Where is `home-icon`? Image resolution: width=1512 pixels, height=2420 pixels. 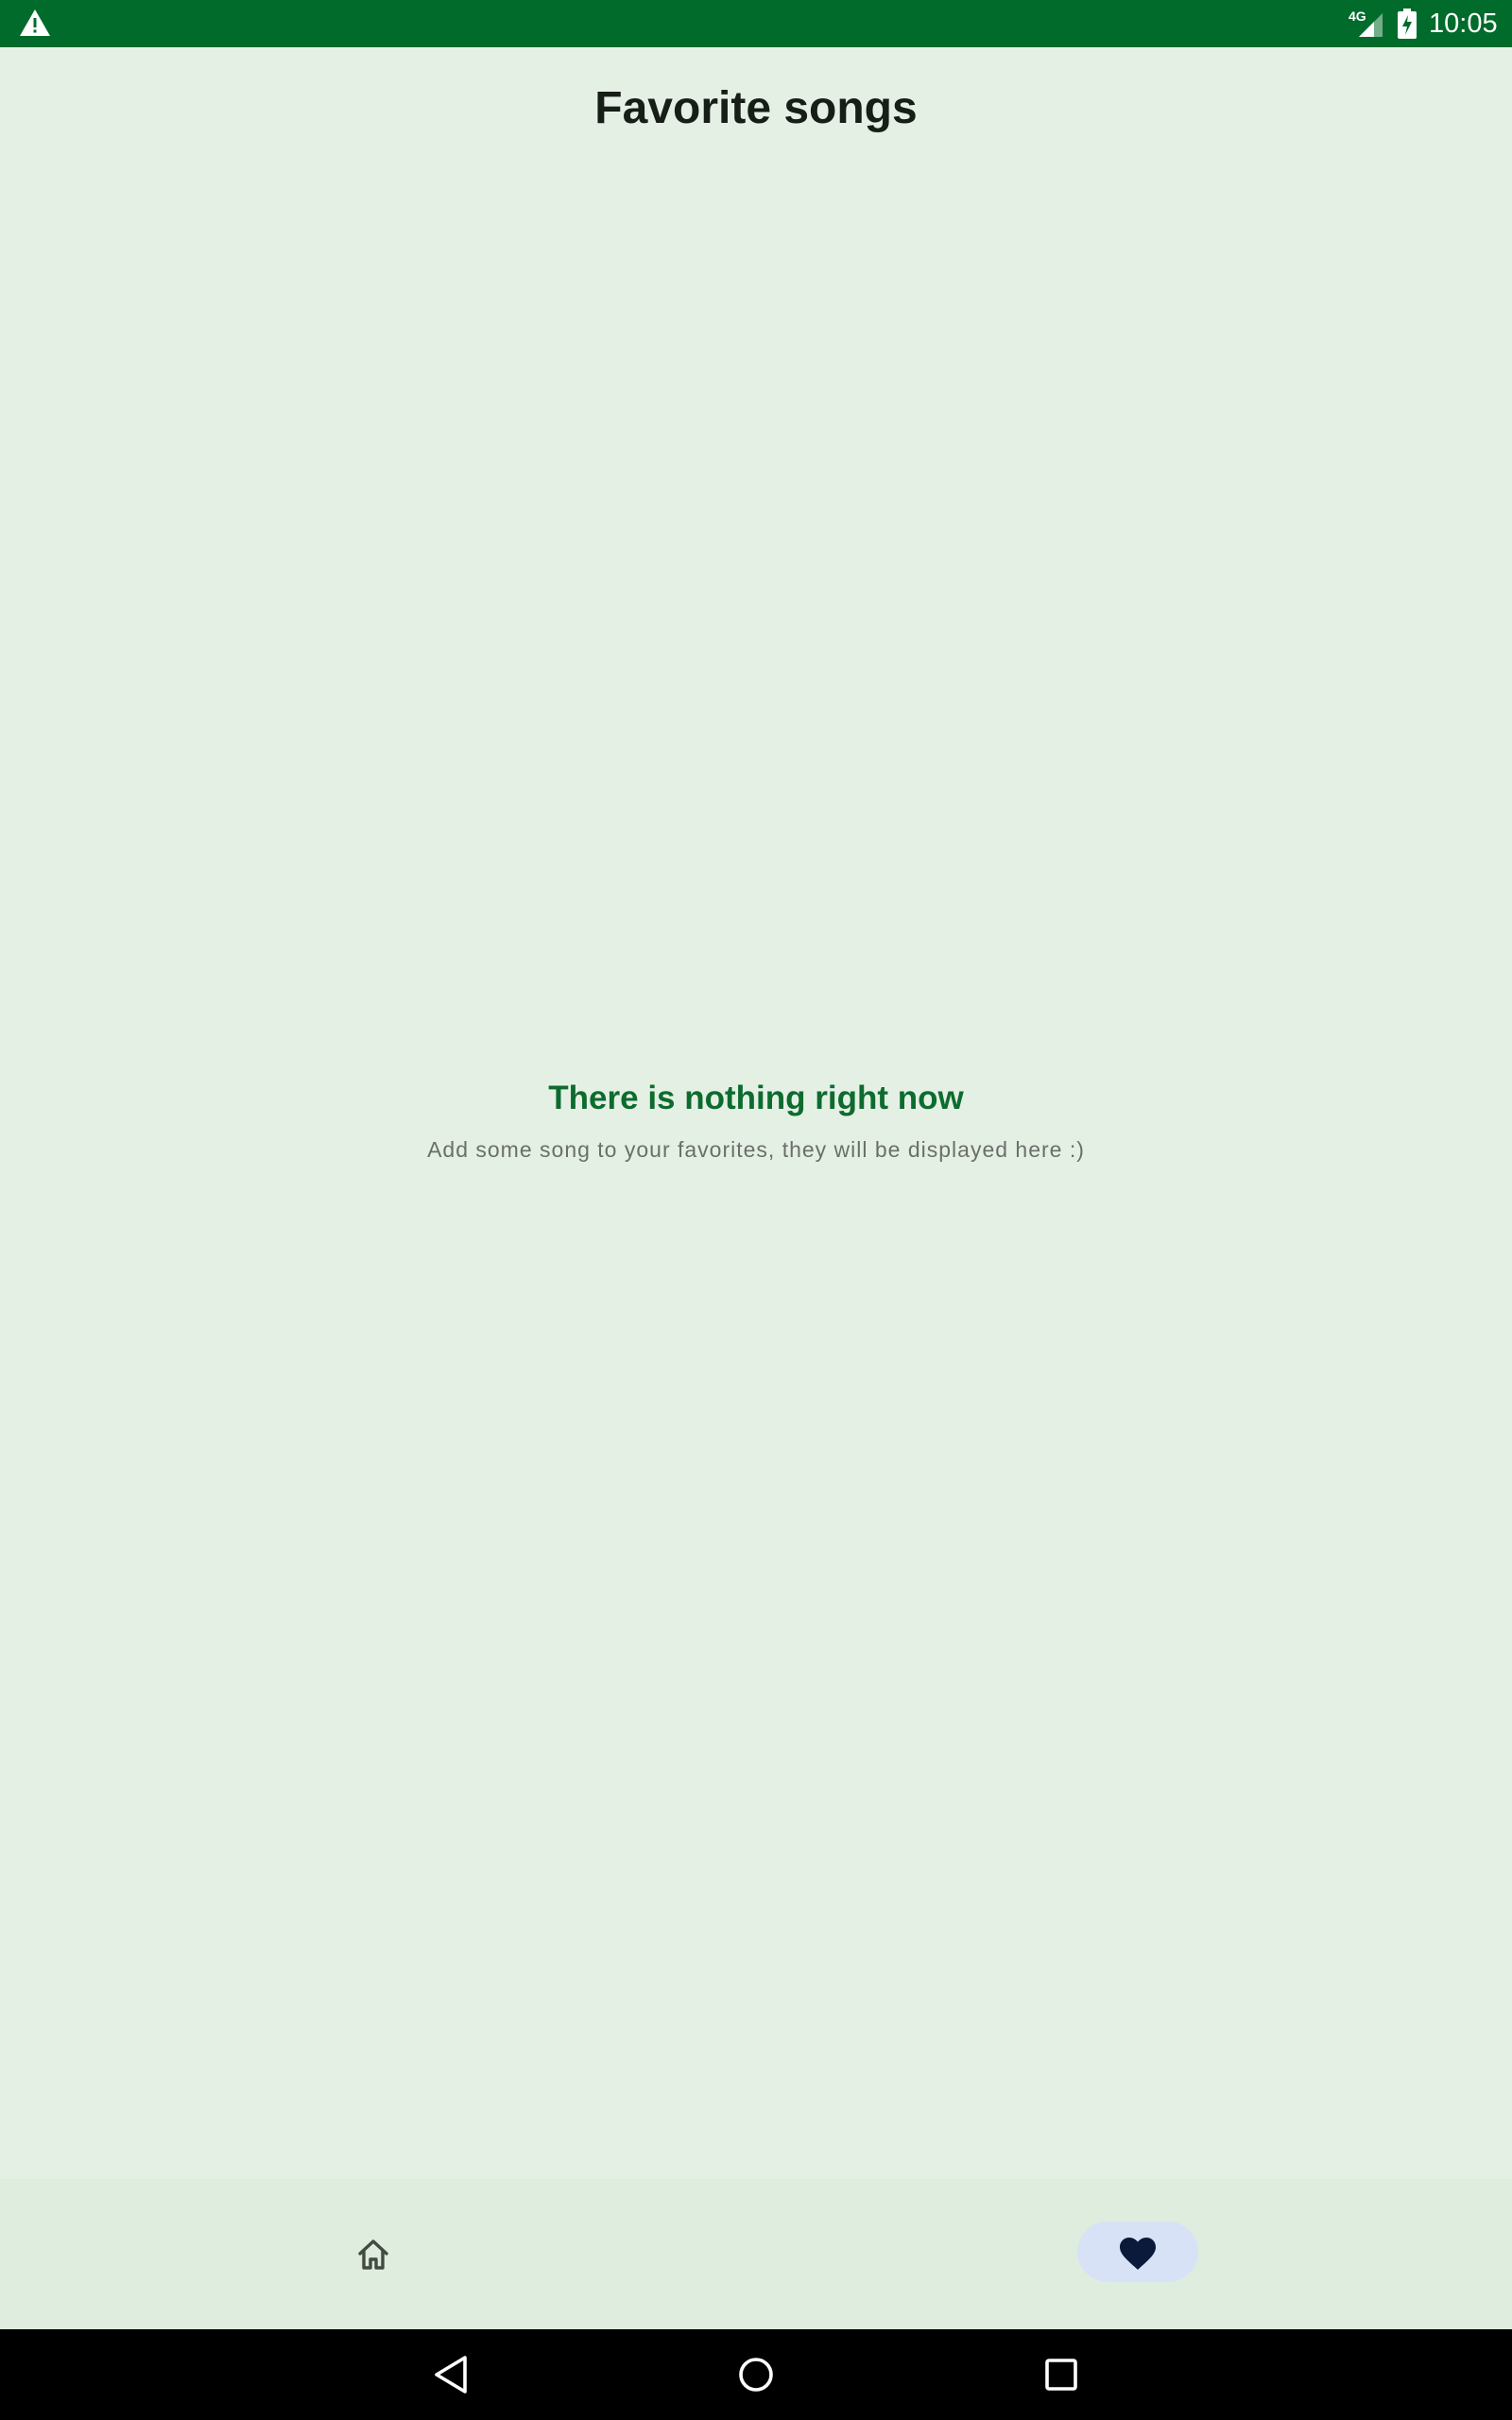
home-icon is located at coordinates (373, 2254).